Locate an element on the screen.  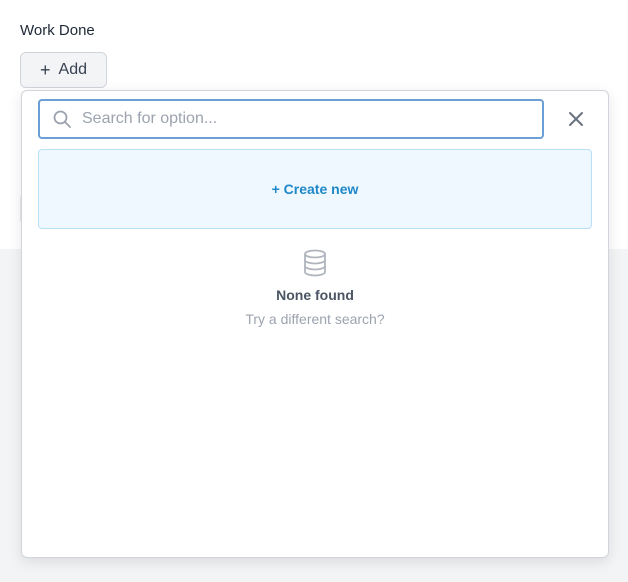
search-field is located at coordinates (291, 119).